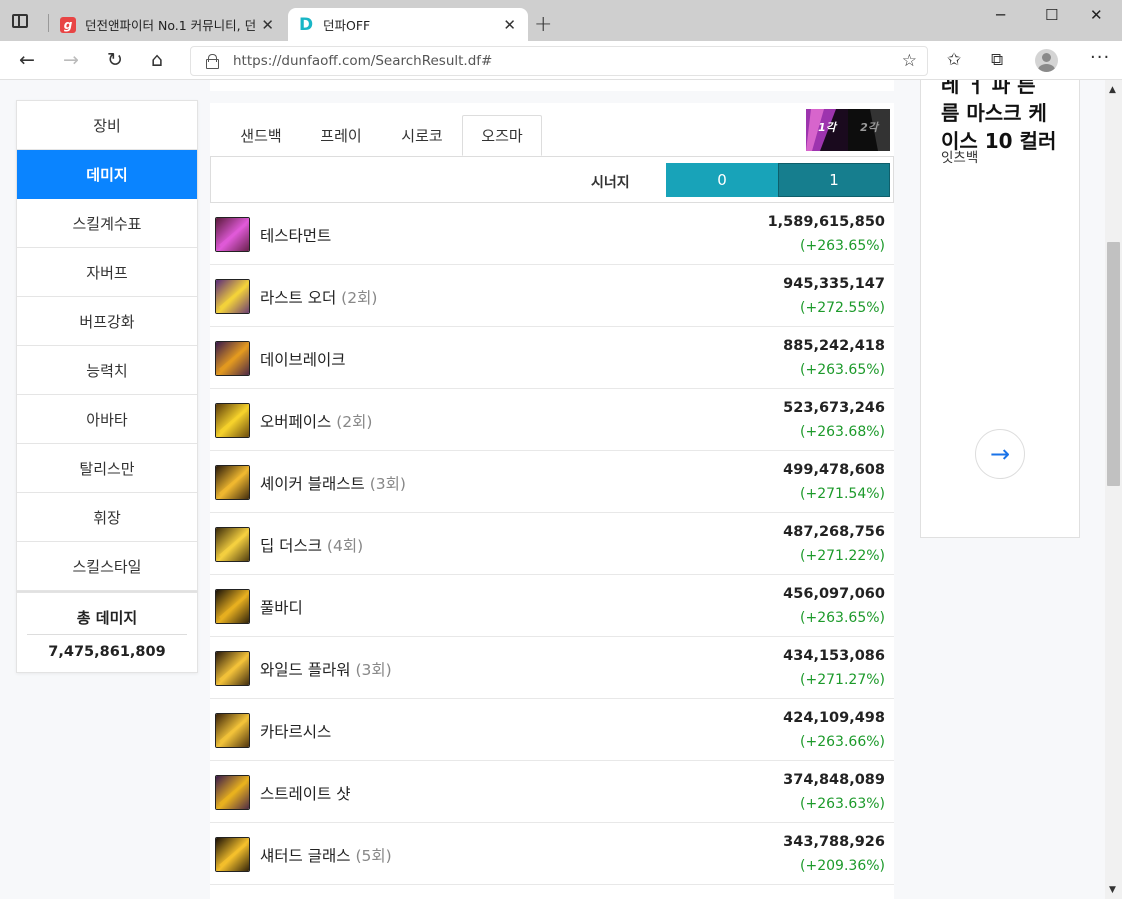 The width and height of the screenshot is (1122, 899). What do you see at coordinates (107, 174) in the screenshot?
I see `sidebar-item-damage: 데미지` at bounding box center [107, 174].